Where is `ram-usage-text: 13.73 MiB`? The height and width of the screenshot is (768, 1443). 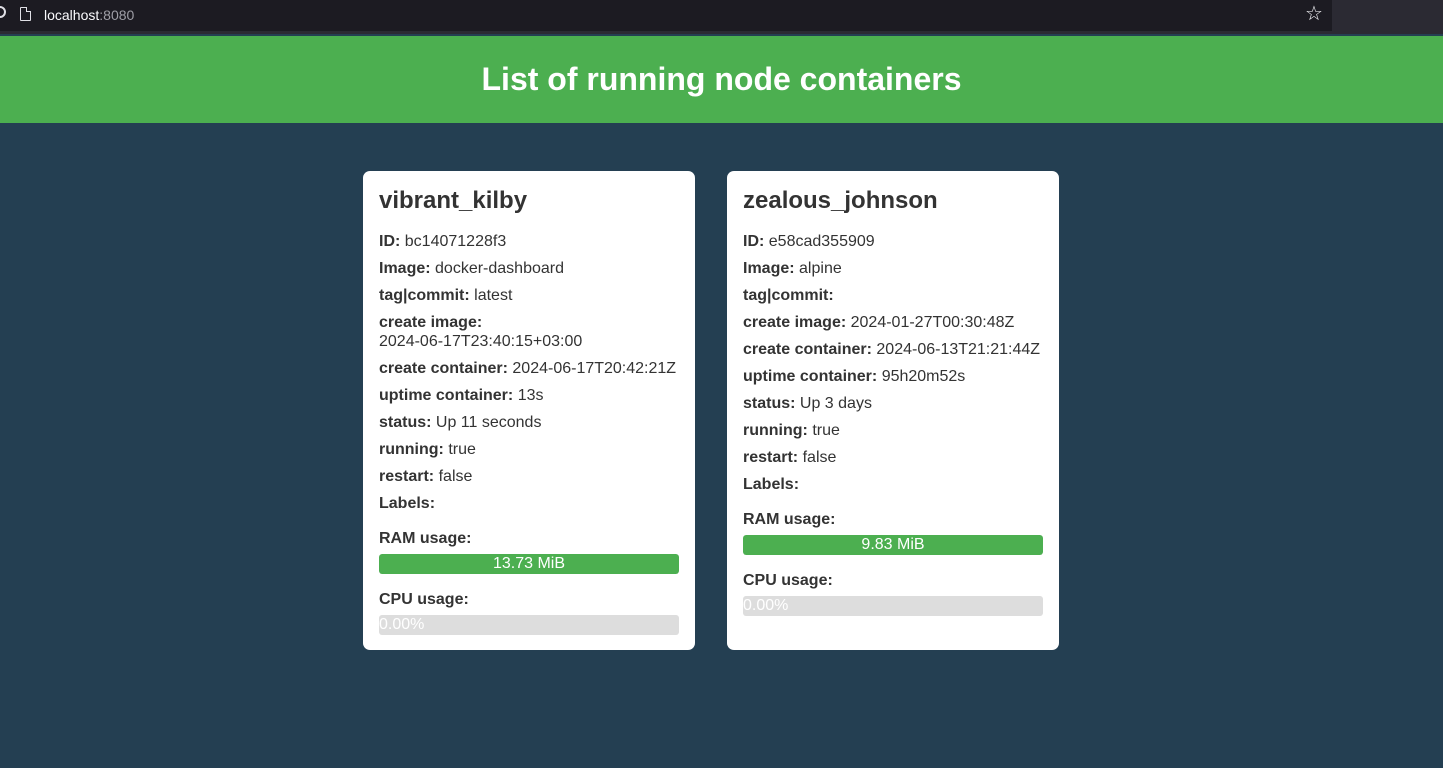
ram-usage-text: 13.73 MiB is located at coordinates (529, 563).